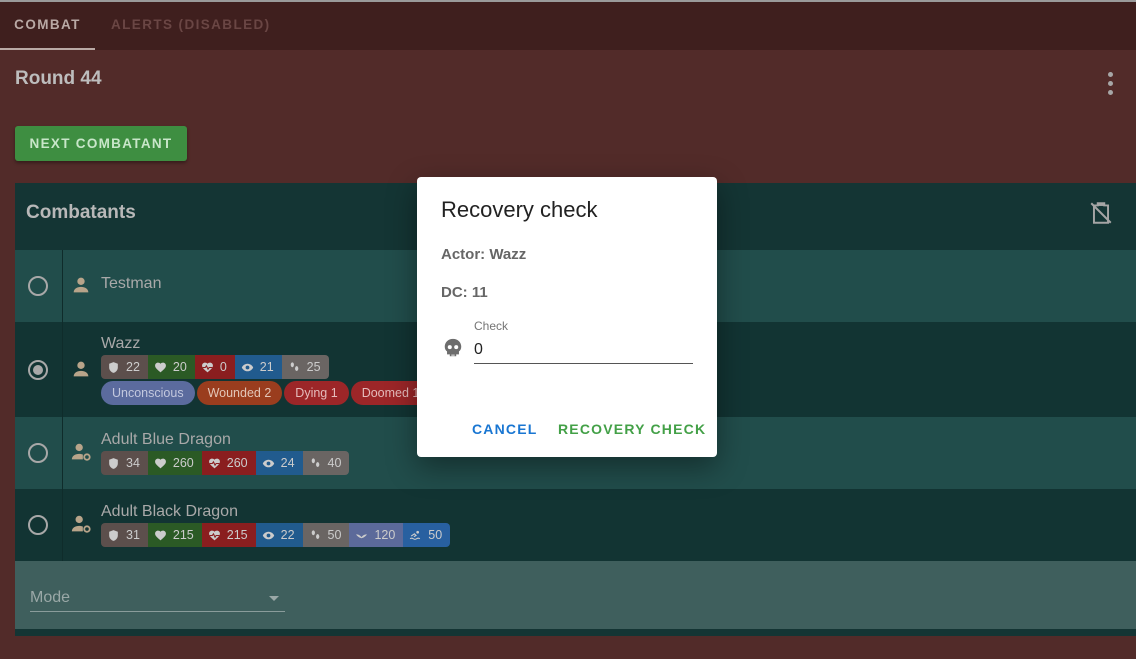 The width and height of the screenshot is (1136, 659). Describe the element at coordinates (334, 463) in the screenshot. I see `speed-value: 40` at that location.